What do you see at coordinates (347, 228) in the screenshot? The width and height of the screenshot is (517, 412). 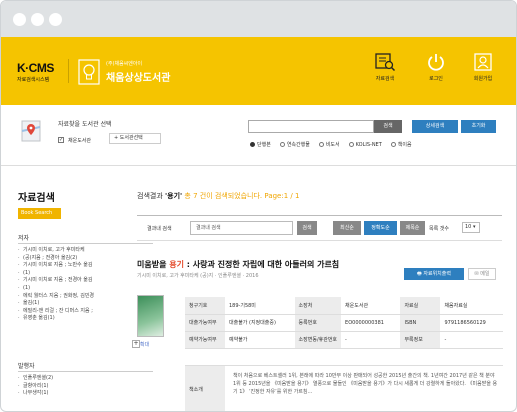 I see `sort-latest-button: 최신순` at bounding box center [347, 228].